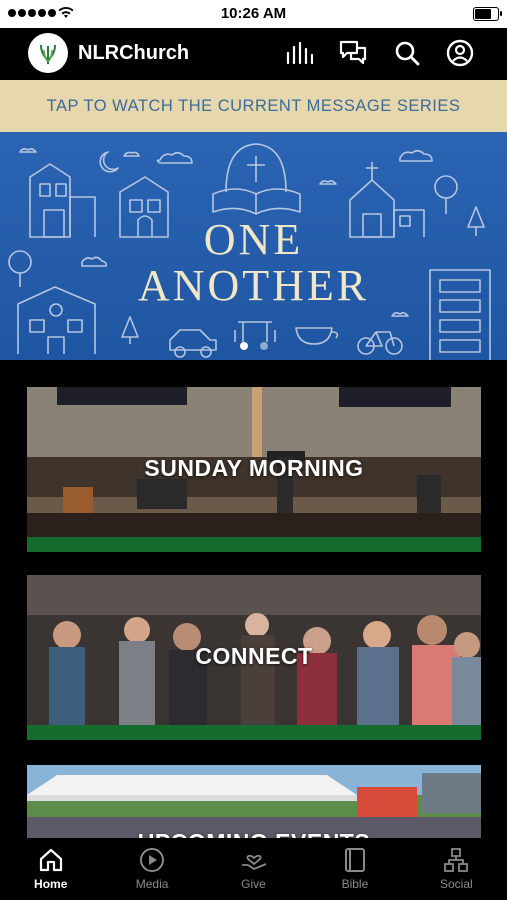 The image size is (507, 900). I want to click on upcoming-events-photo, so click(254, 801).